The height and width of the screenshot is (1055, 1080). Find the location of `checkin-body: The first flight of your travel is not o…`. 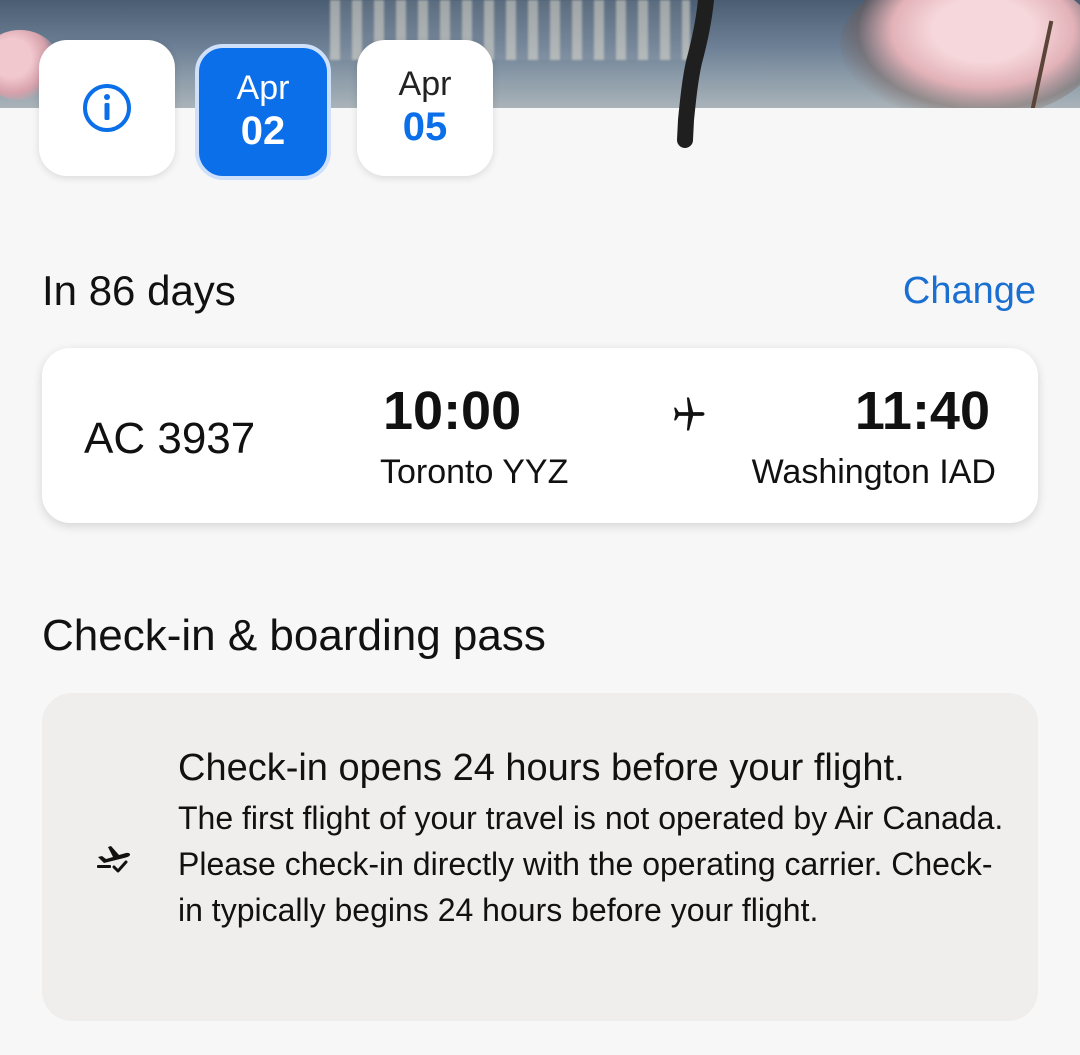

checkin-body: The first flight of your travel is not o… is located at coordinates (591, 864).